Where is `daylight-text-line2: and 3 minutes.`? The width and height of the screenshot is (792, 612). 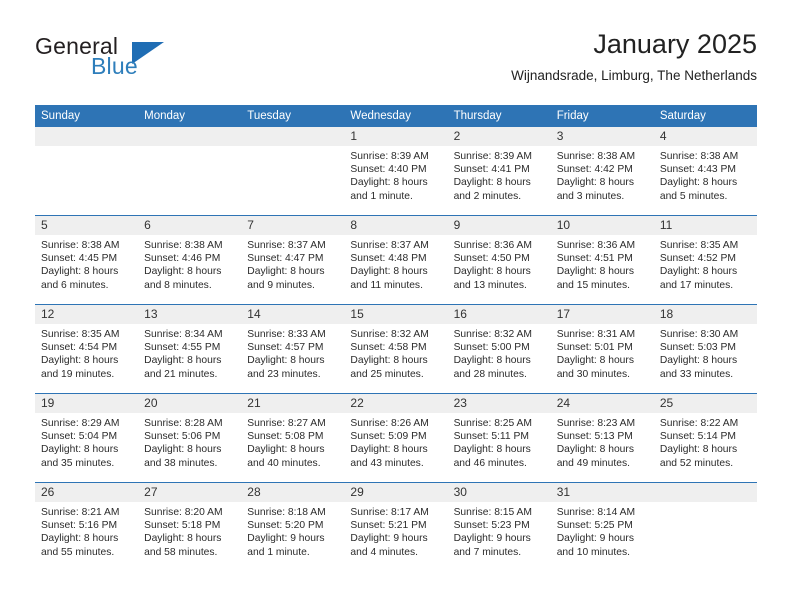 daylight-text-line2: and 3 minutes. is located at coordinates (590, 196).